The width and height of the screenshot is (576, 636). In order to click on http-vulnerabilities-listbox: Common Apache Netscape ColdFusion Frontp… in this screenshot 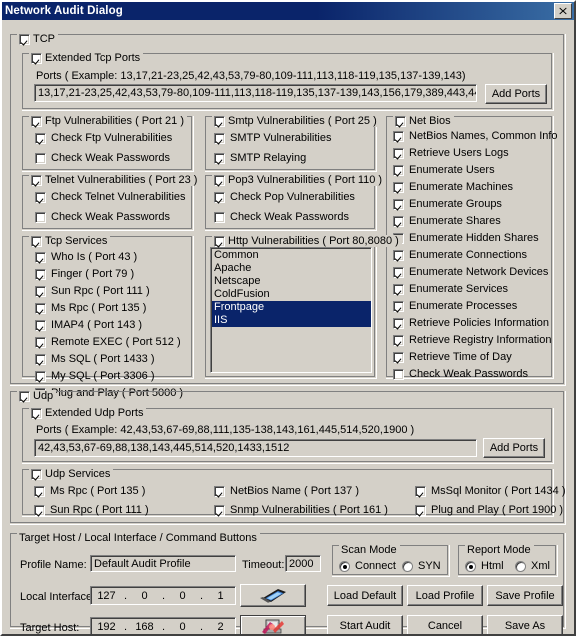, I will do `click(291, 310)`.